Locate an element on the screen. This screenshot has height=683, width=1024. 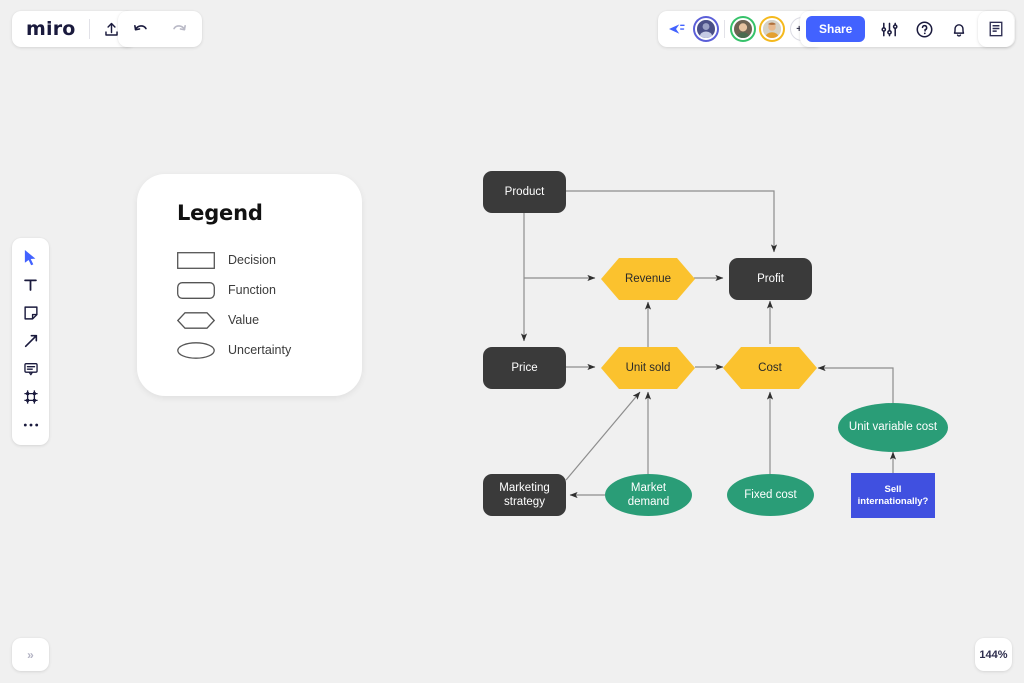
node-label: Market demand is located at coordinates (648, 494).